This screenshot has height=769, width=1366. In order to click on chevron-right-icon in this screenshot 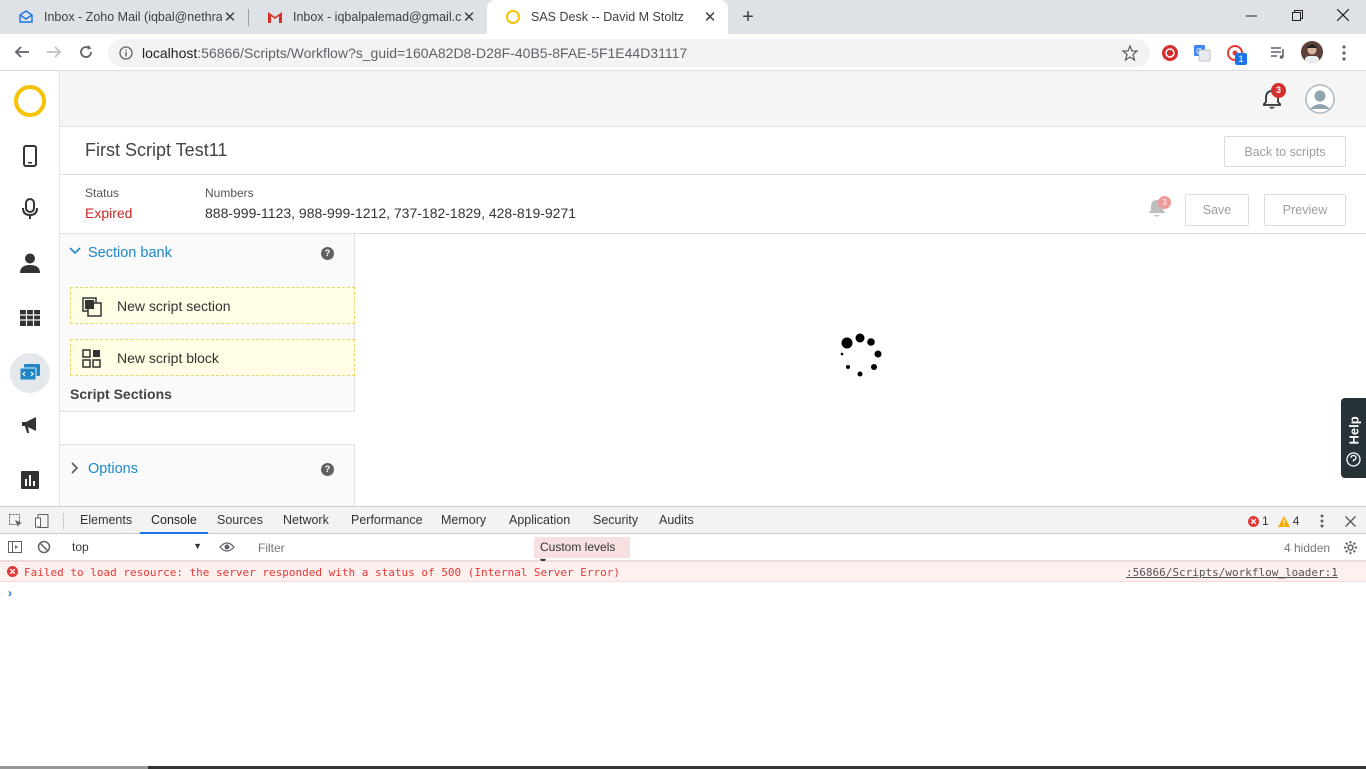, I will do `click(74, 468)`.